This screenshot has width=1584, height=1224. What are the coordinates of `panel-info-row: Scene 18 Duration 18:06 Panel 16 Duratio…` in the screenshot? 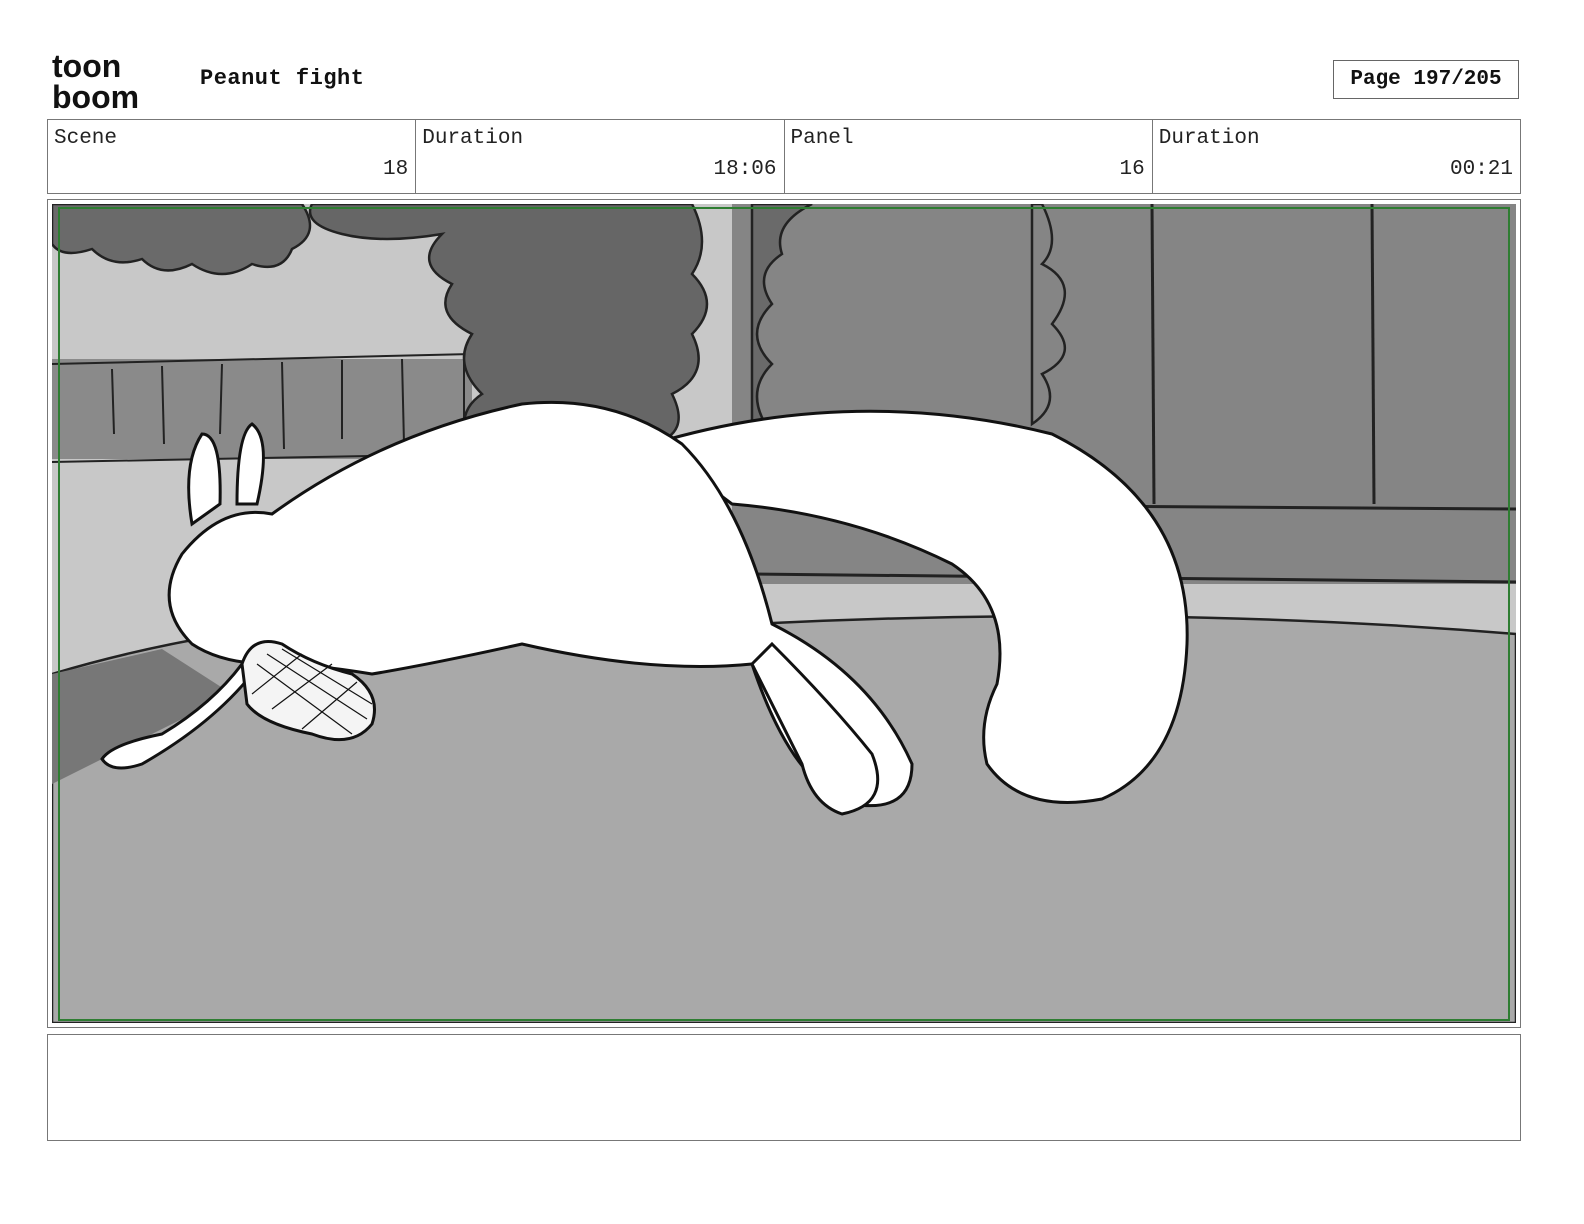 It's located at (784, 156).